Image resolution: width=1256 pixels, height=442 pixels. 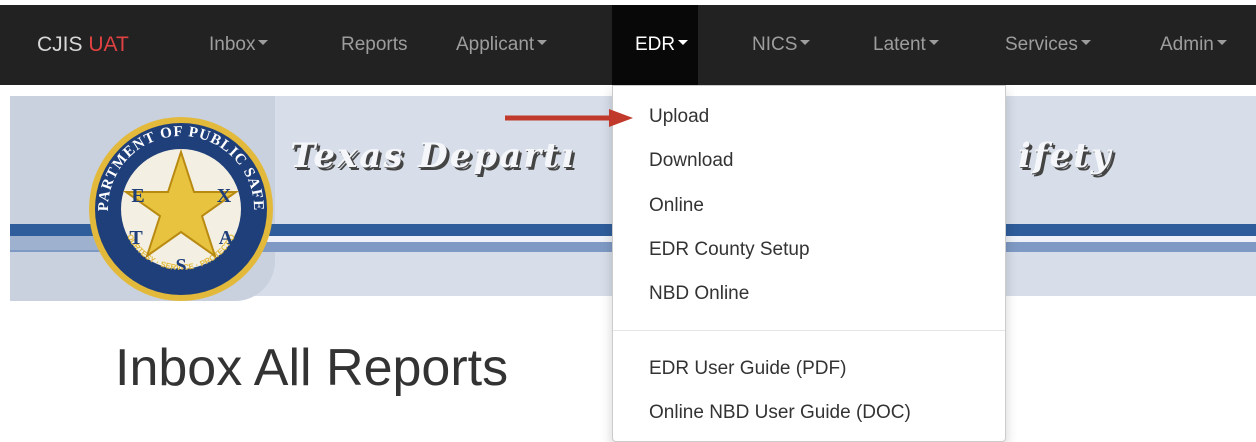 What do you see at coordinates (809, 330) in the screenshot?
I see `menu-divider` at bounding box center [809, 330].